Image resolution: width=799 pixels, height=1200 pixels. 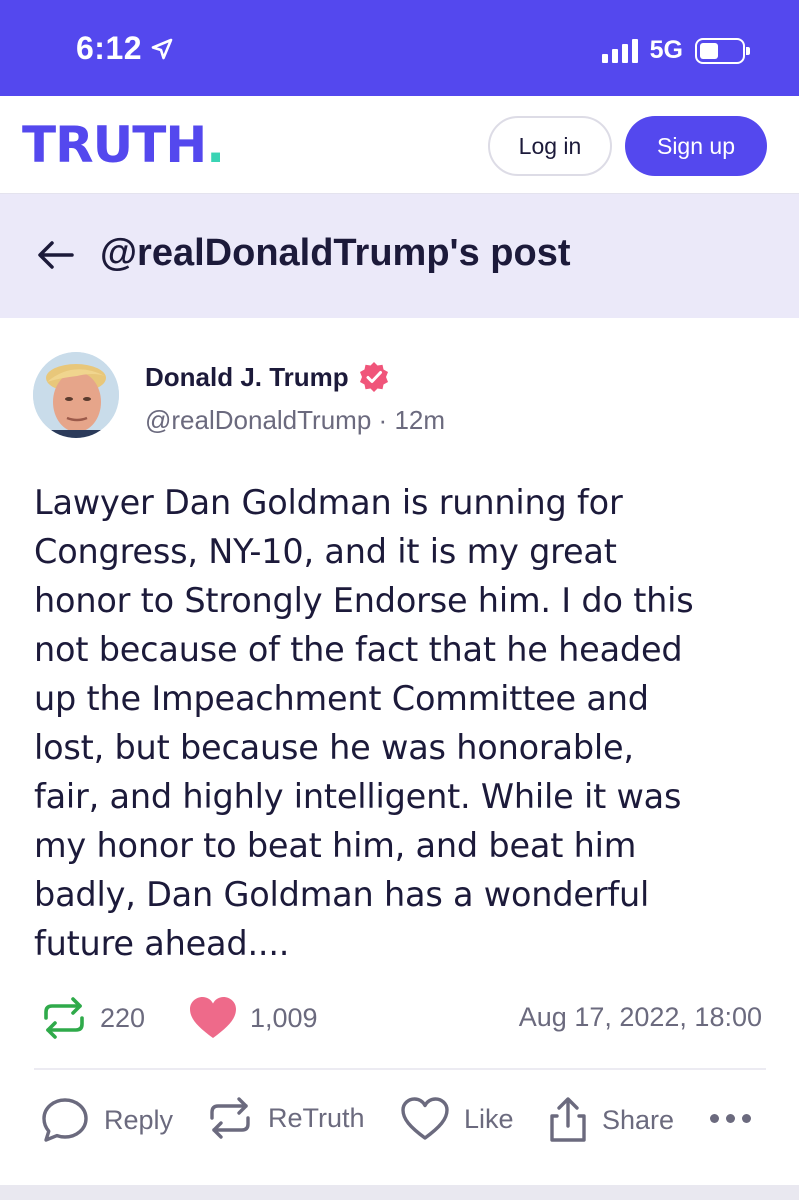 I want to click on signup-button: Sign up, so click(x=696, y=146).